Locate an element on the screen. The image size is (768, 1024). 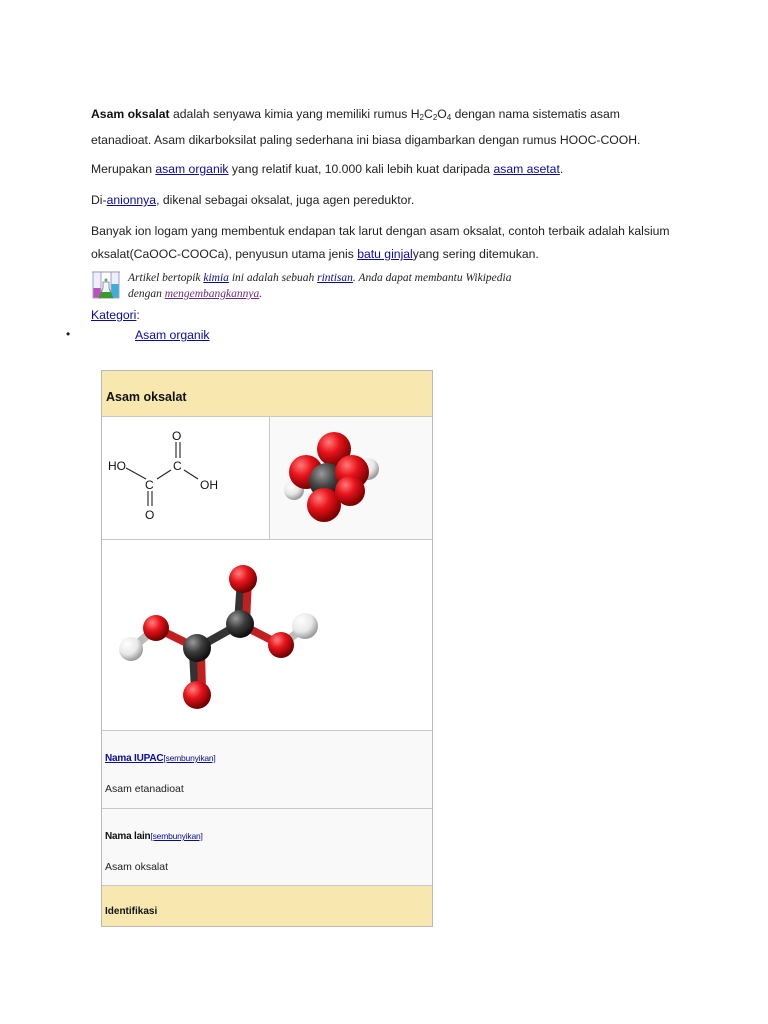
category-header: Kategori: is located at coordinates (115, 315).